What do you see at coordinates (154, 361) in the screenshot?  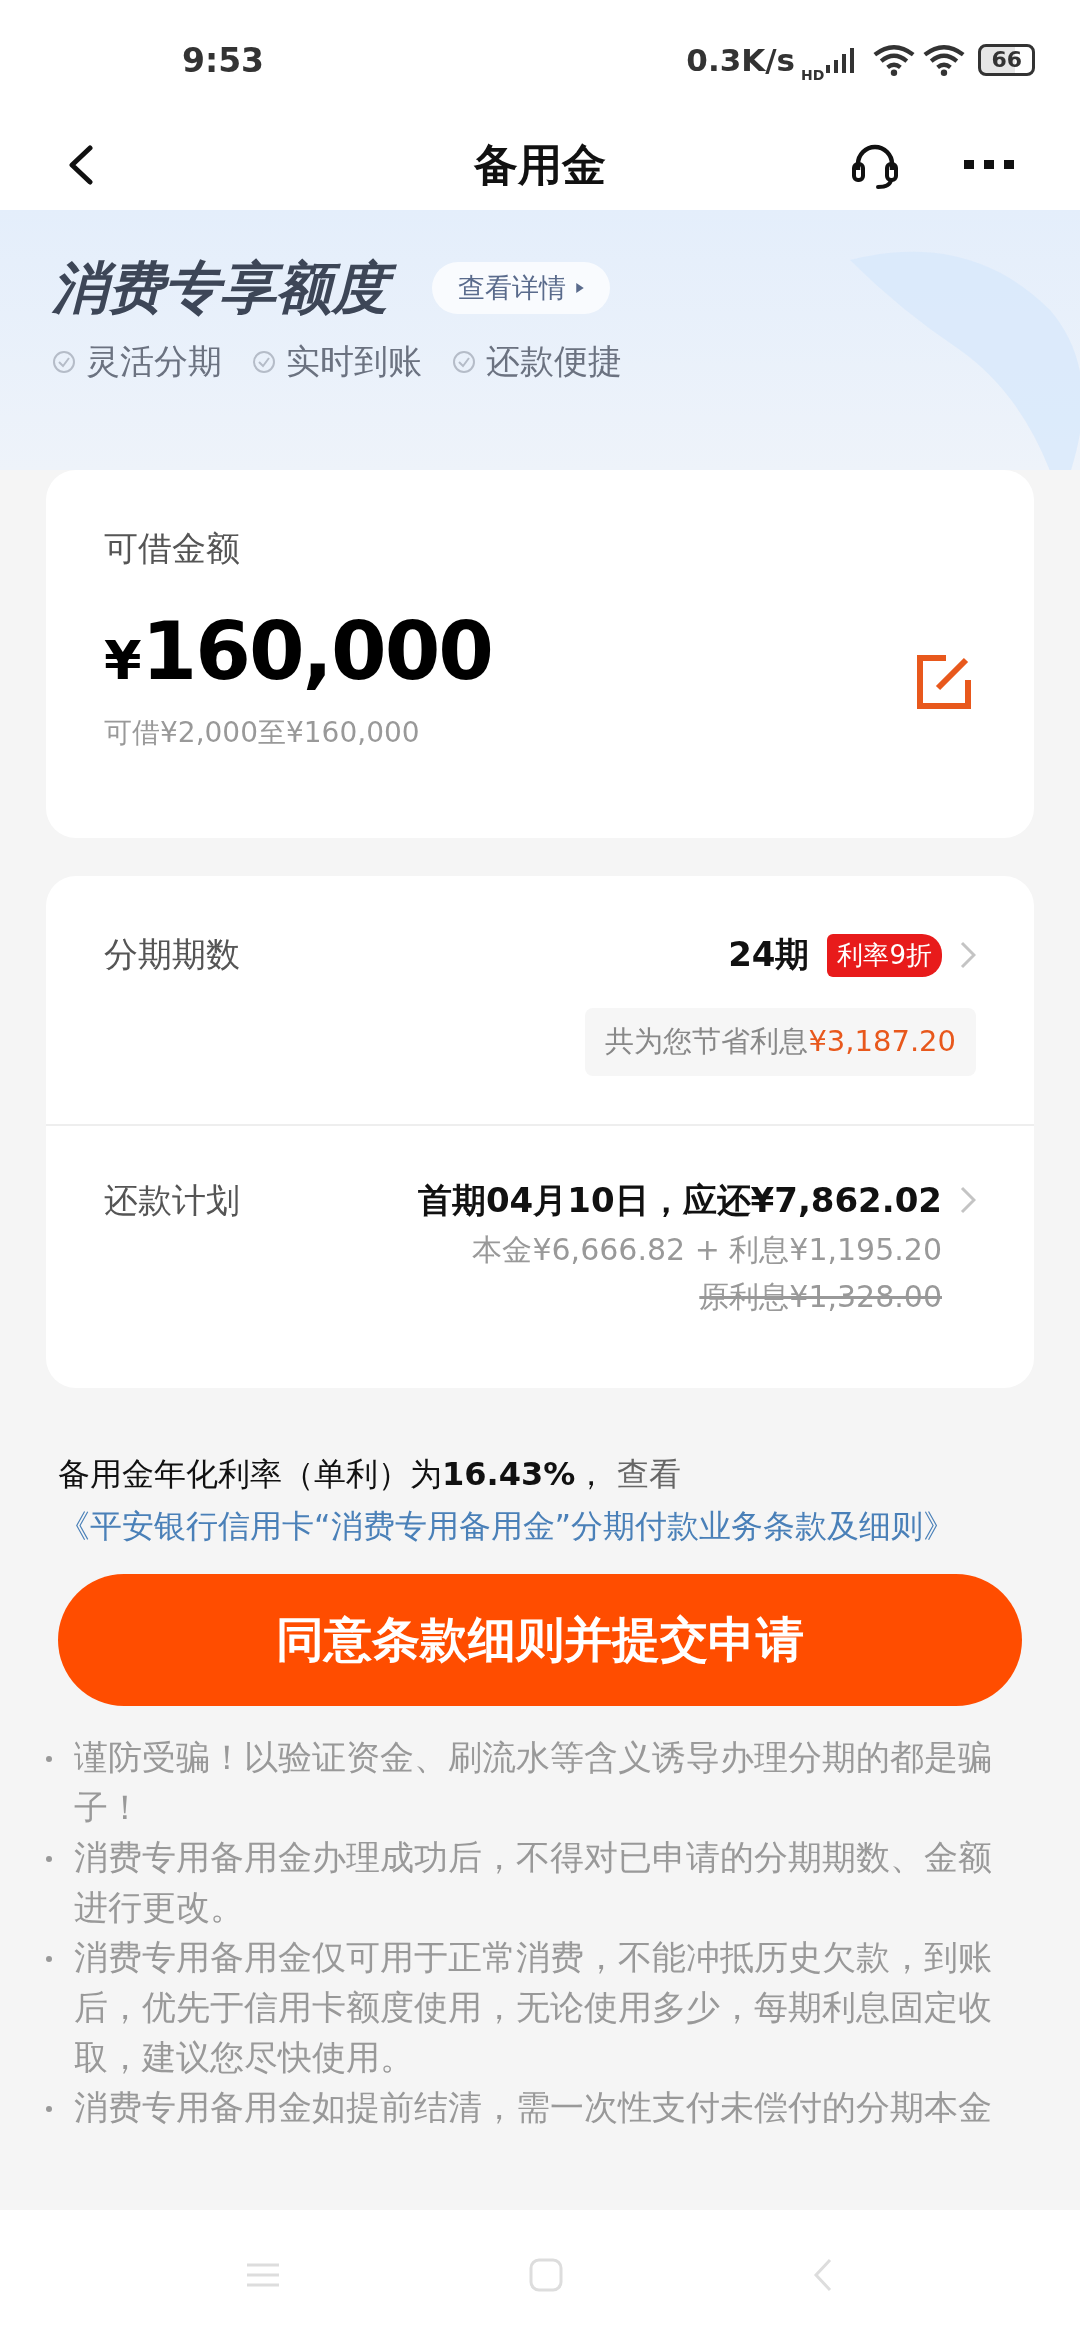 I see `feature-label: 灵活分期` at bounding box center [154, 361].